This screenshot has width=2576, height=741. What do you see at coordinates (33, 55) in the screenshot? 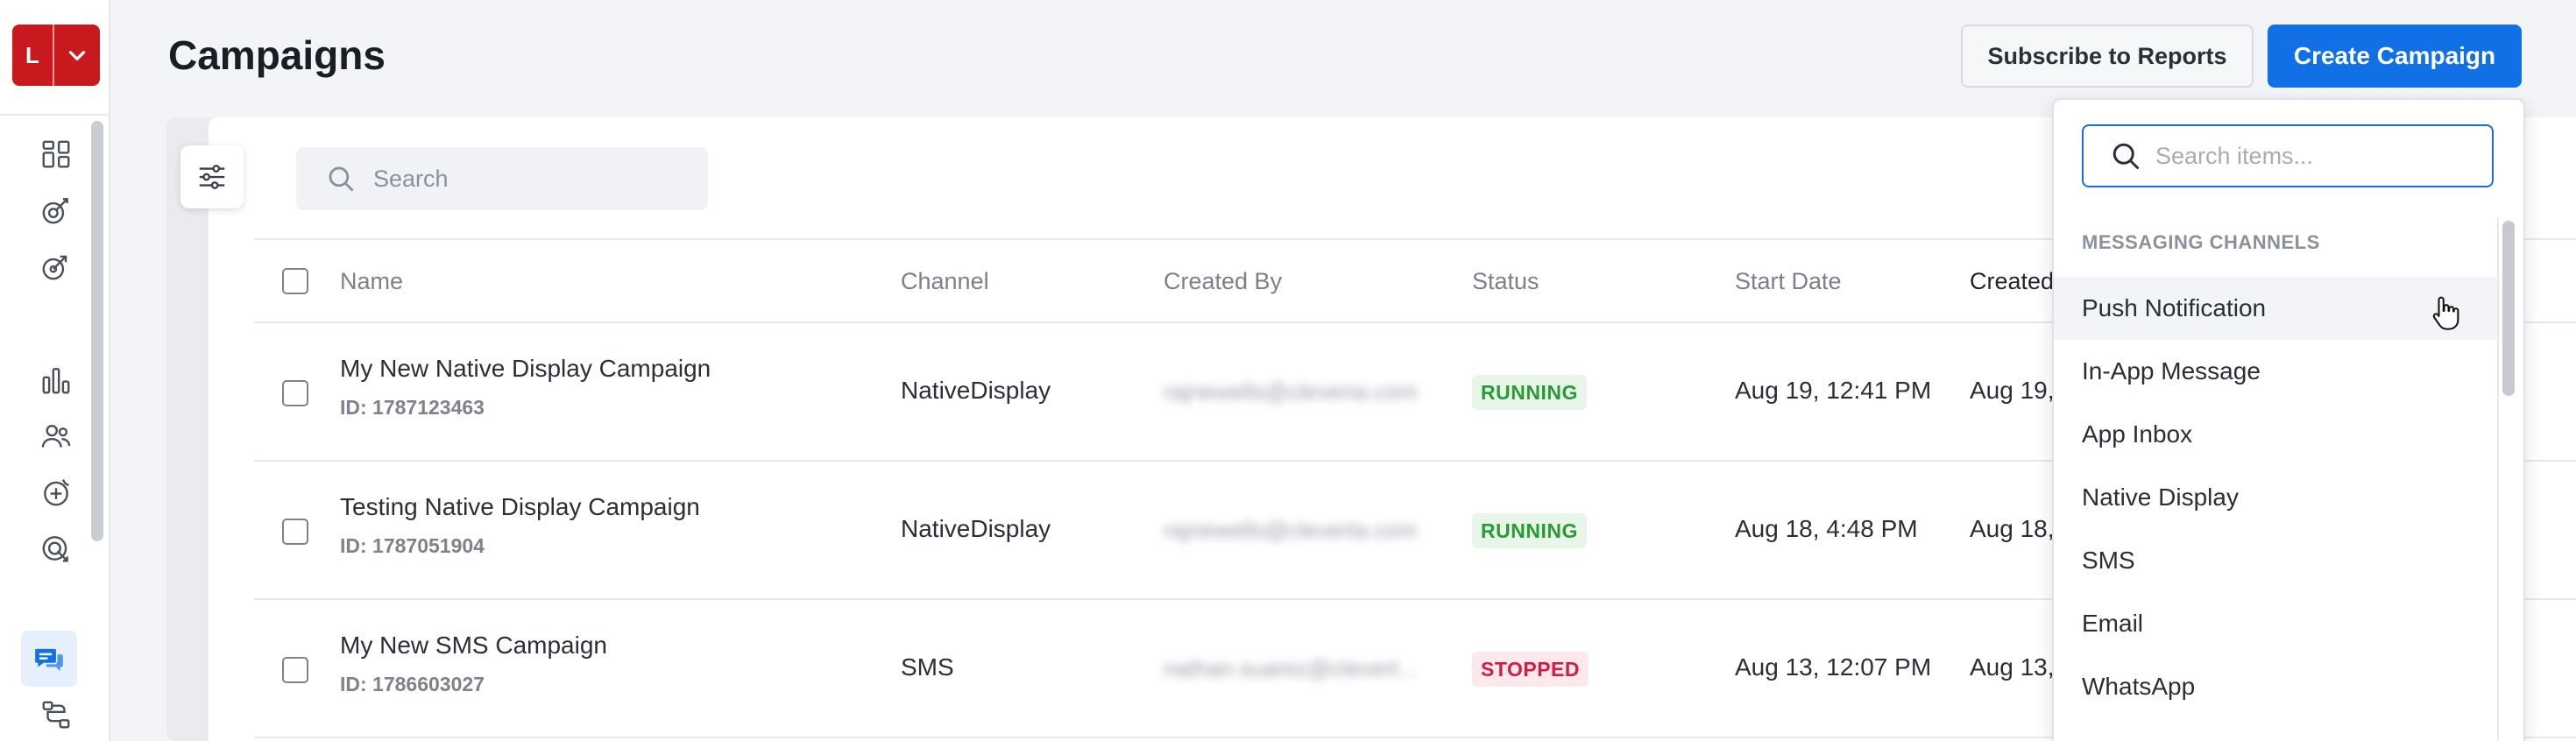
I see `account-logo-letter: L` at bounding box center [33, 55].